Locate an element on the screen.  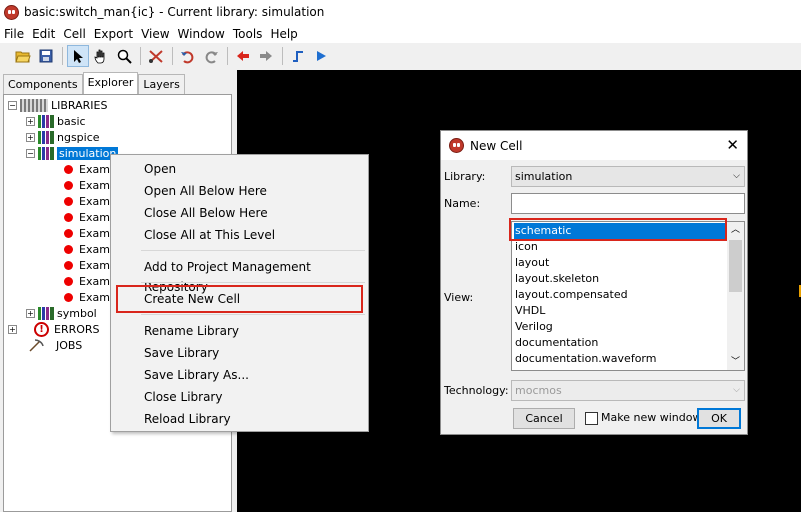
wire-icon is located at coordinates (298, 56).